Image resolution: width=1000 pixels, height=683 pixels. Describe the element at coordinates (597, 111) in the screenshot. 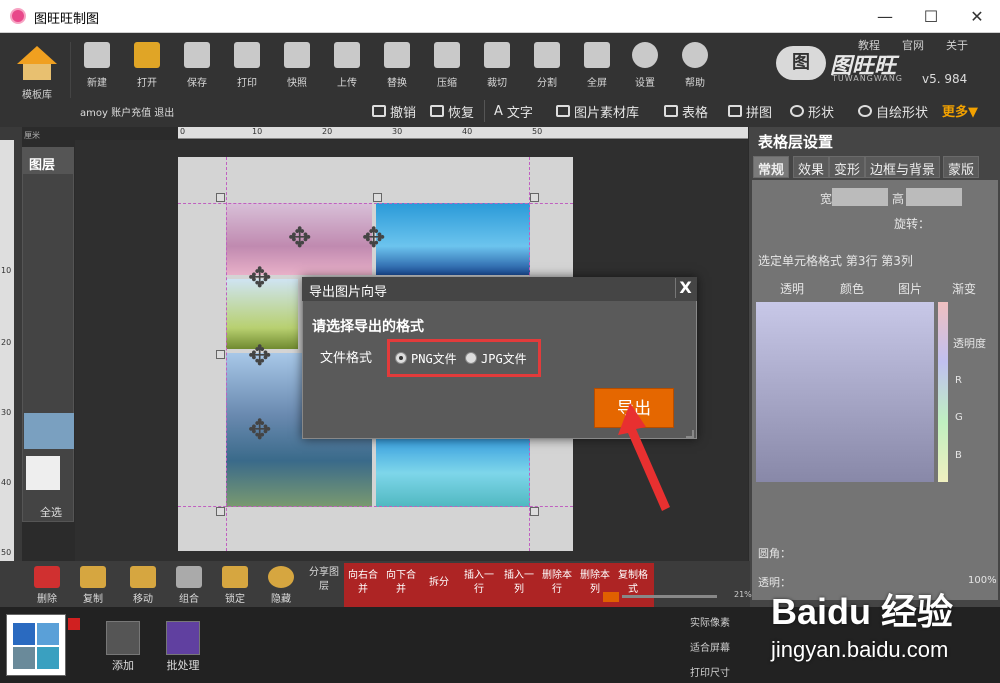

I see `image-library-button: 图片素材库` at that location.